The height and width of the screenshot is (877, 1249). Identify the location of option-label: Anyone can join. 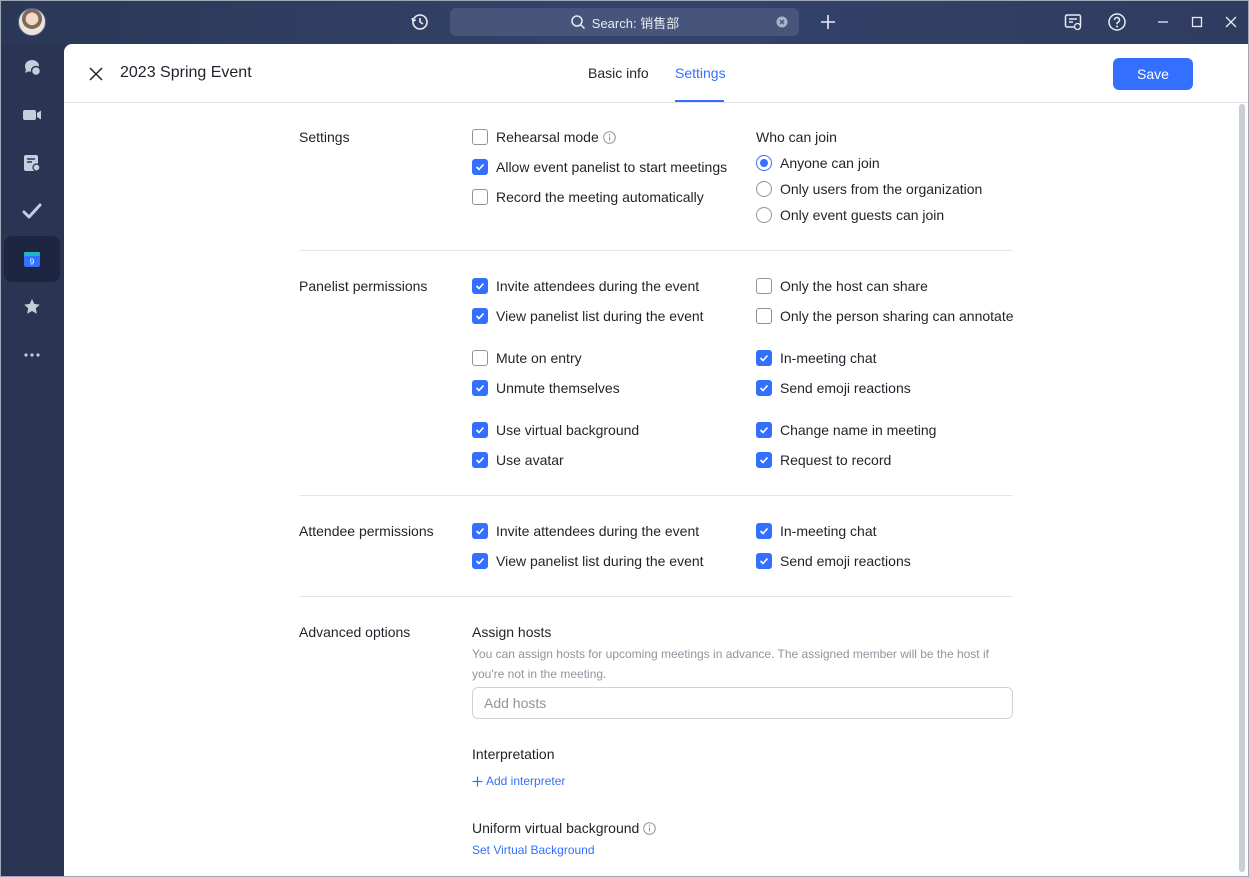
(830, 163).